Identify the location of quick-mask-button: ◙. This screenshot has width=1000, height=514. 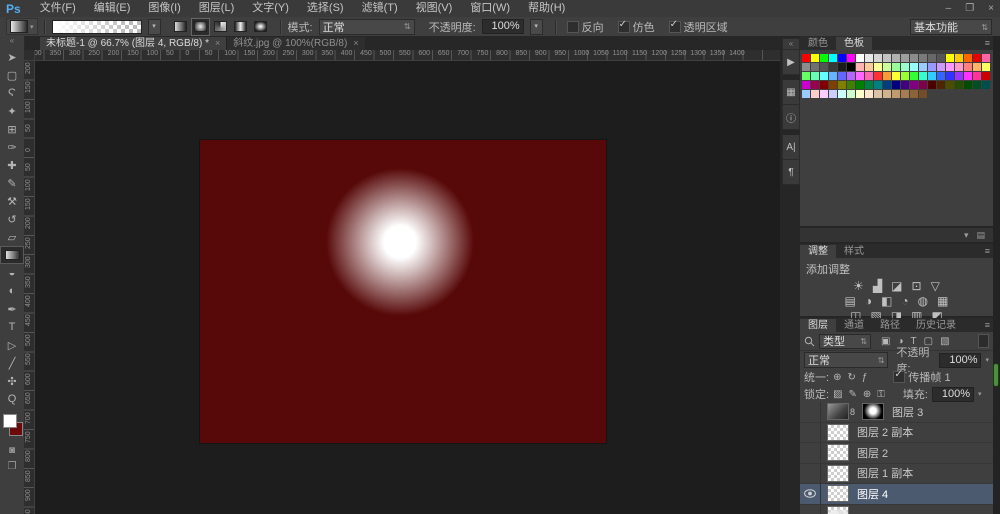
(12, 450).